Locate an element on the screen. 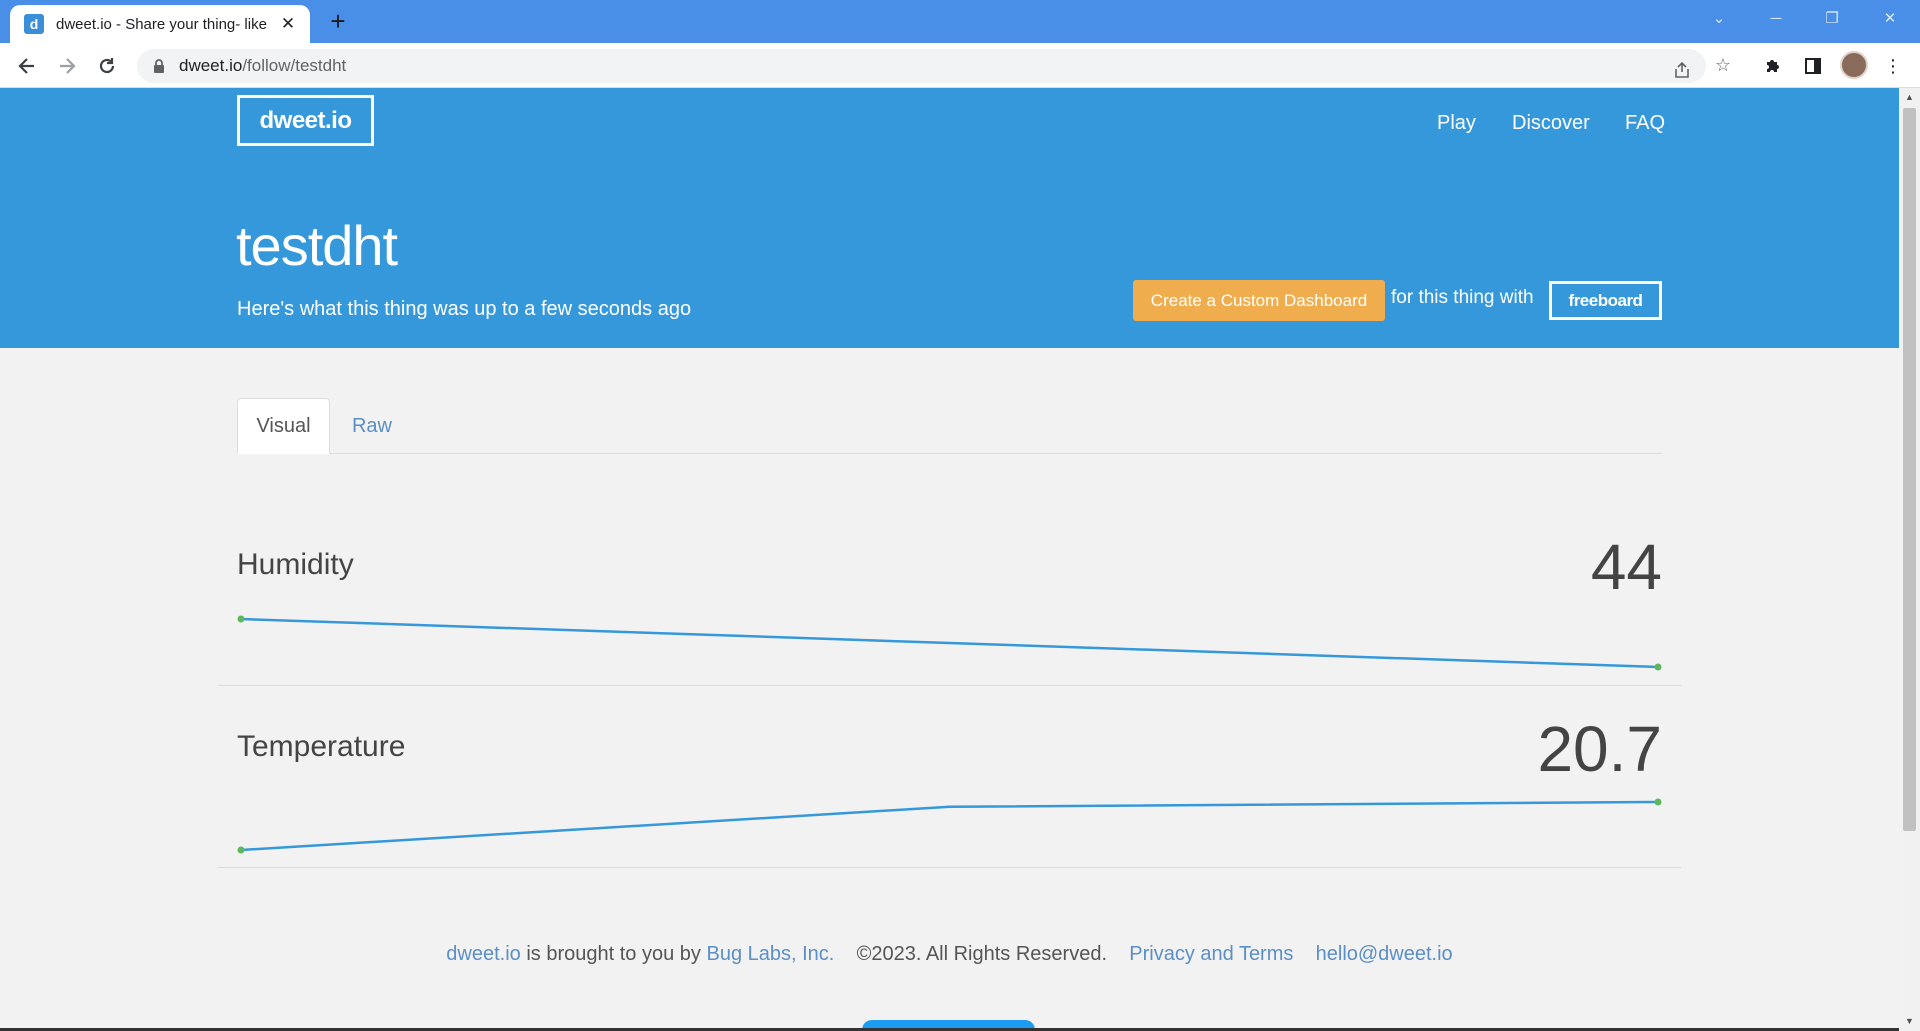  tabs-divider is located at coordinates (949, 453).